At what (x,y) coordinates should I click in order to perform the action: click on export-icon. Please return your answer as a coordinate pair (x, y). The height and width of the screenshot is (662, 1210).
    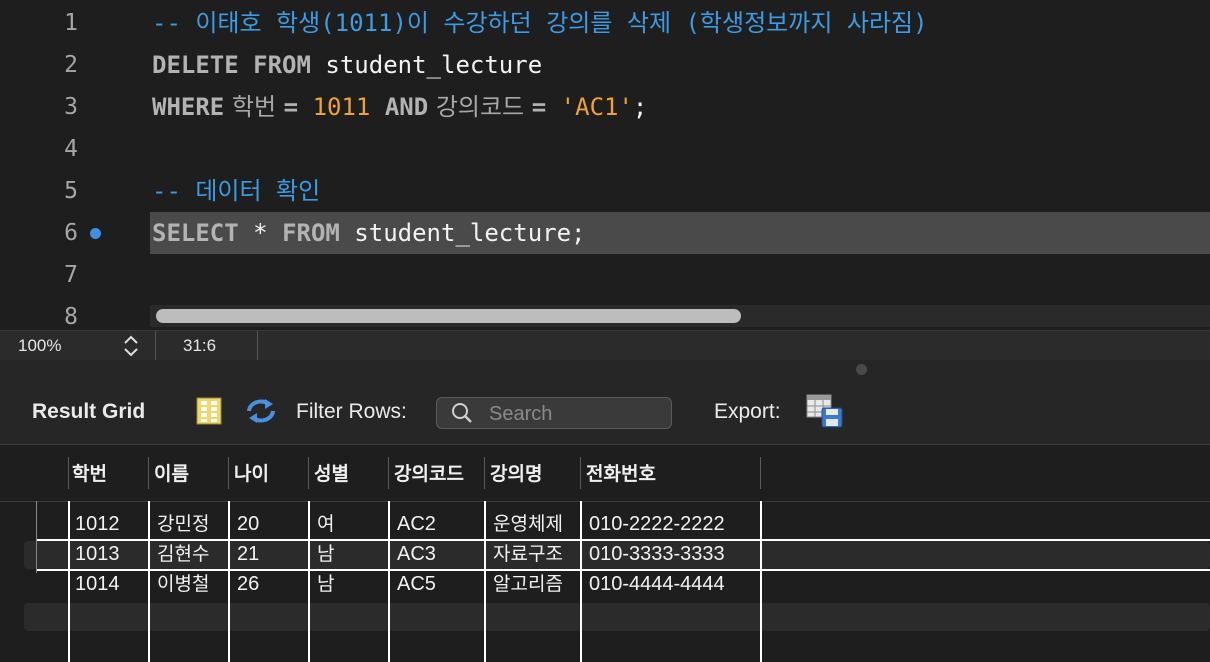
    Looking at the image, I should click on (825, 411).